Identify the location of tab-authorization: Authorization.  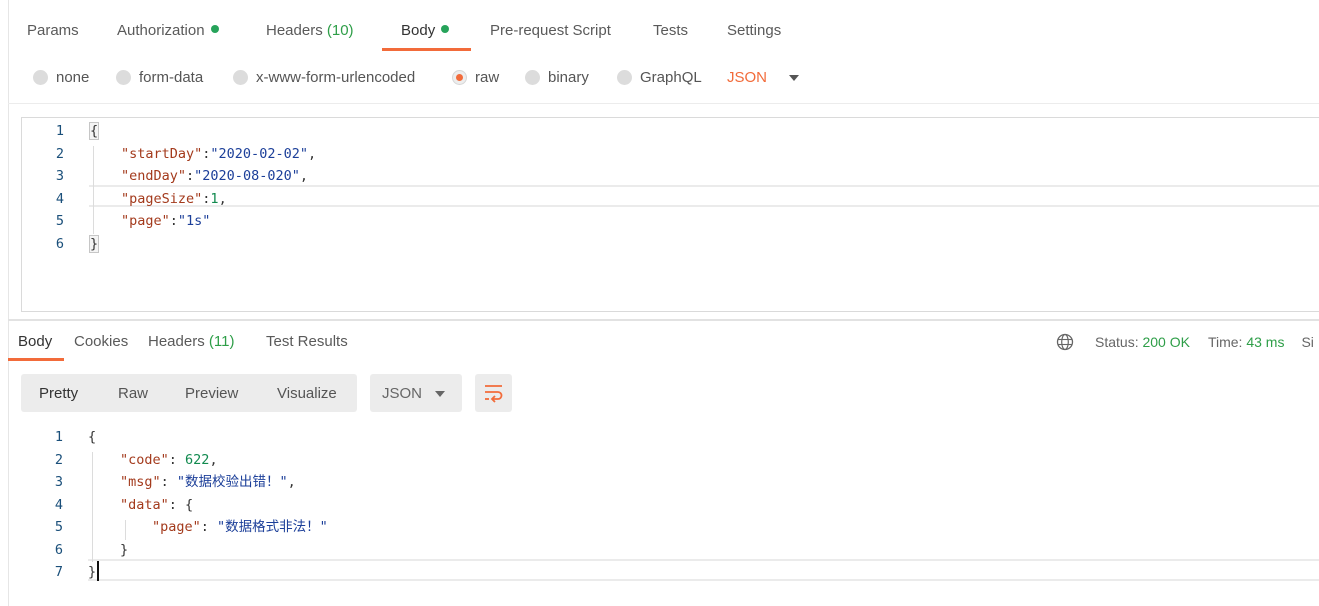
(168, 30).